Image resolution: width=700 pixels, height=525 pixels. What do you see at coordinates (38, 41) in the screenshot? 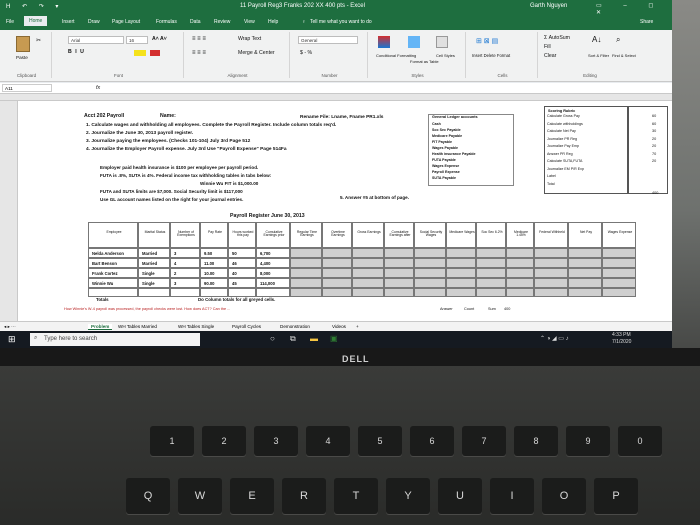
I see `cut-icon: ✂` at bounding box center [38, 41].